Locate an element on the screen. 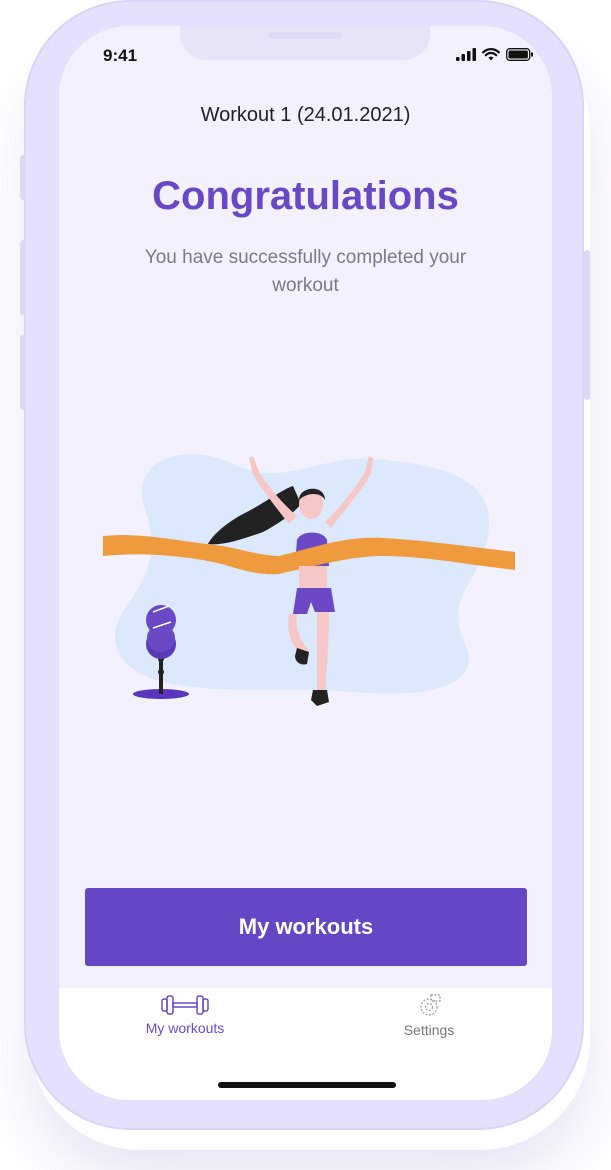 This screenshot has width=611, height=1170. settings-gear-icon is located at coordinates (430, 1005).